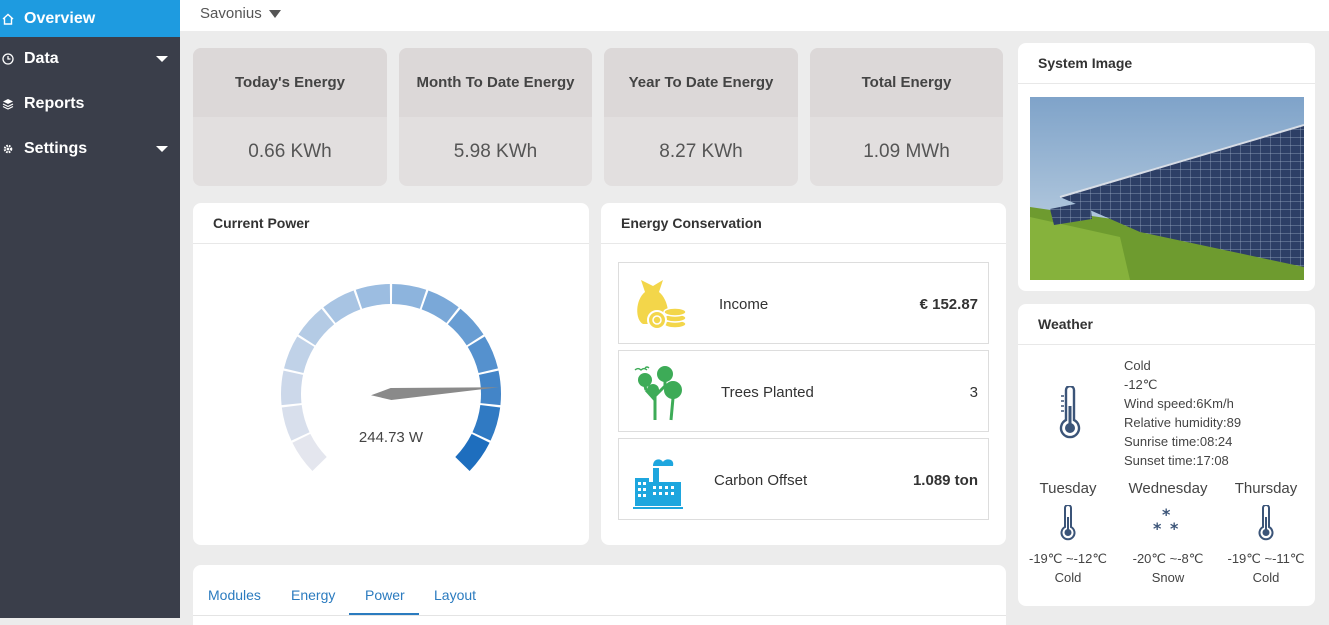 Image resolution: width=1329 pixels, height=625 pixels. I want to click on solar-array-photo, so click(1167, 188).